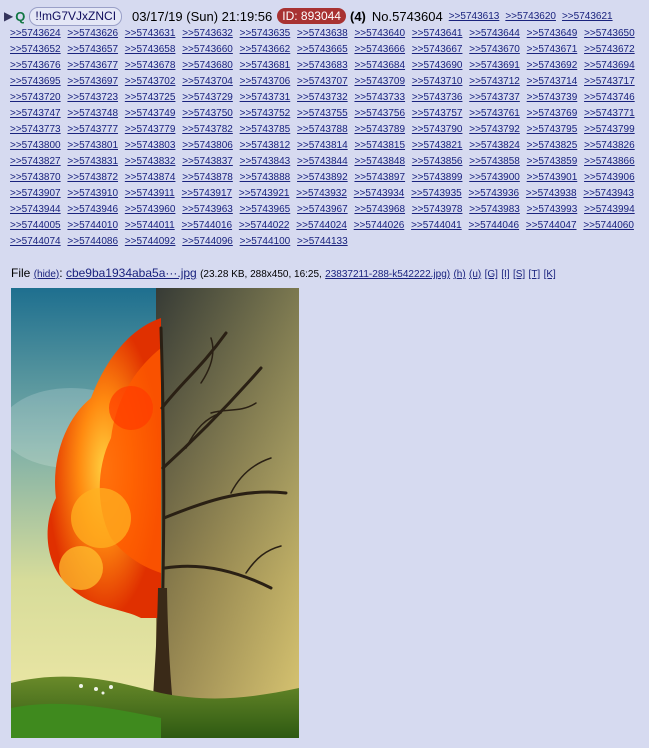 The width and height of the screenshot is (649, 748). I want to click on backlink: >>5743965, so click(265, 209).